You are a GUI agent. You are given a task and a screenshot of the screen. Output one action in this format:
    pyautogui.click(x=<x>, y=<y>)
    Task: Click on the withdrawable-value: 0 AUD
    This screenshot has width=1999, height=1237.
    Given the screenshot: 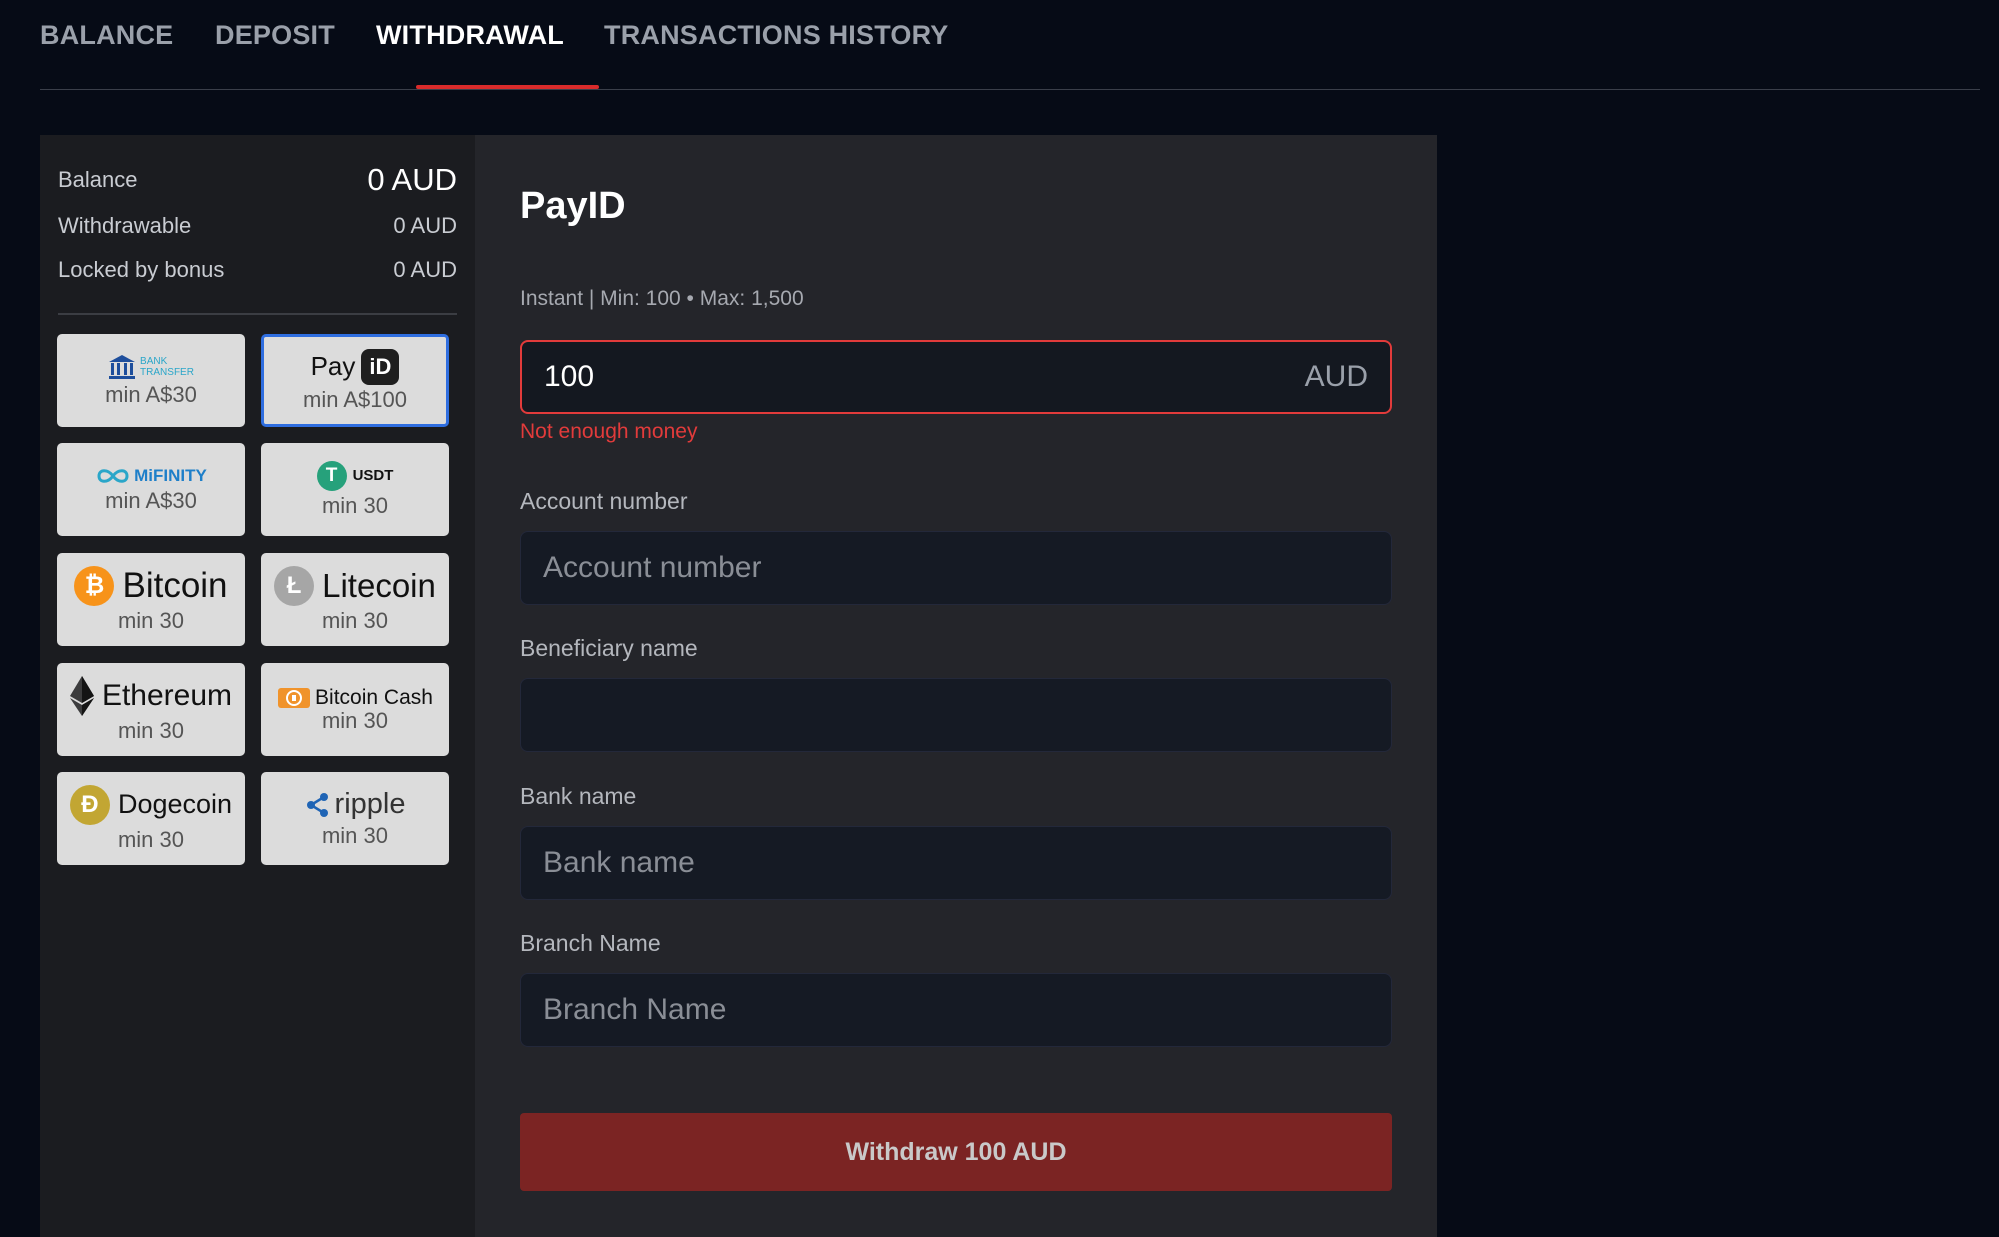 What is the action you would take?
    pyautogui.click(x=425, y=225)
    